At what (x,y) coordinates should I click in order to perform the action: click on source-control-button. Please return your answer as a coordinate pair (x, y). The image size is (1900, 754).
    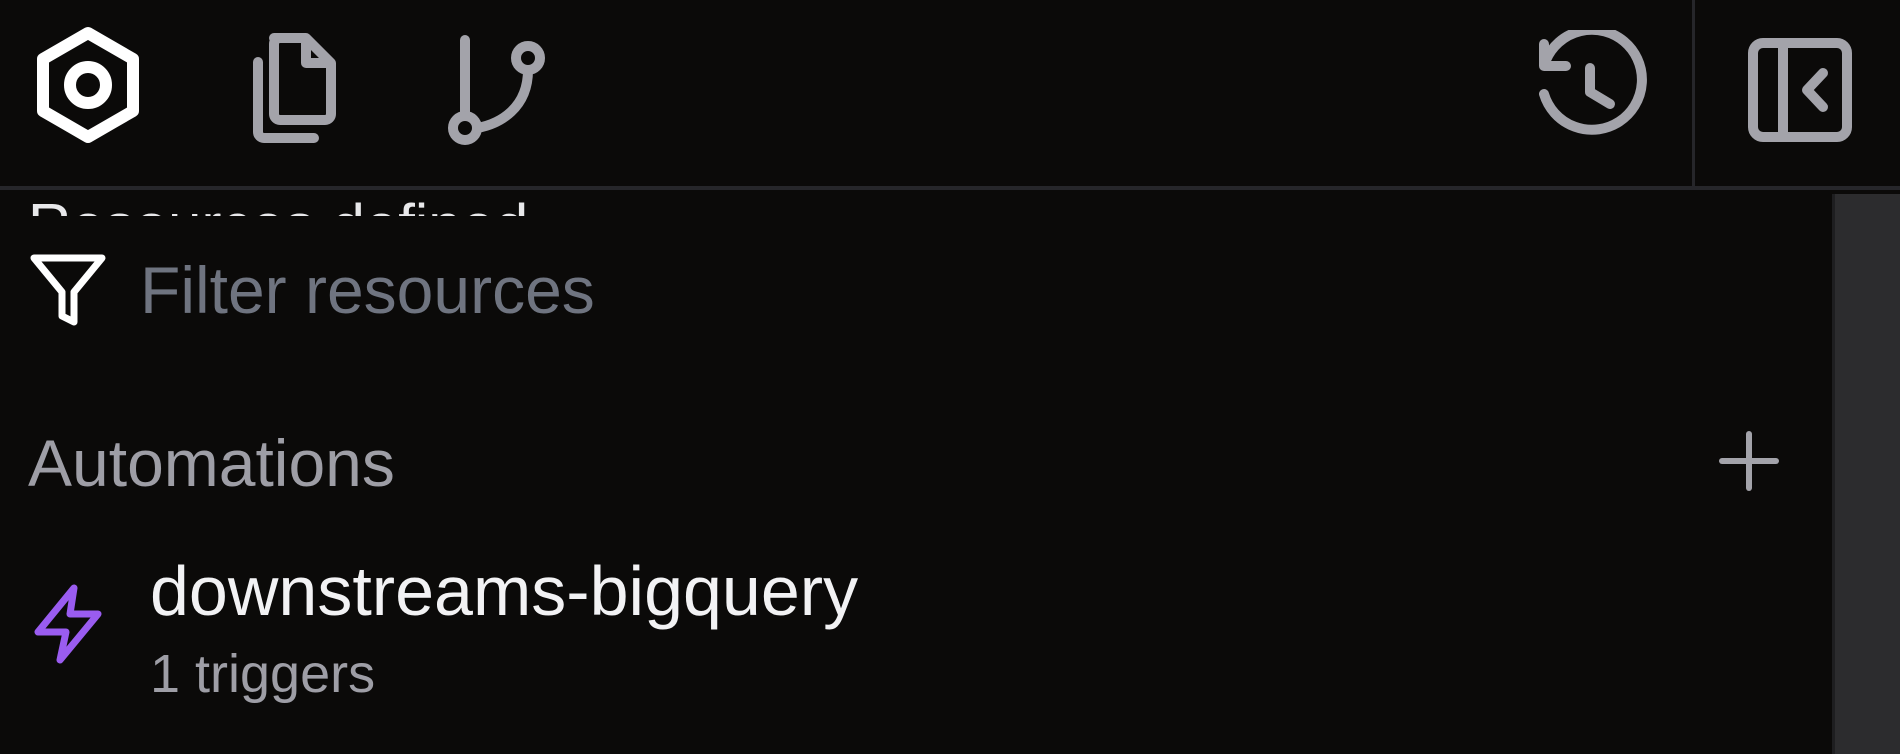
    Looking at the image, I should click on (500, 88).